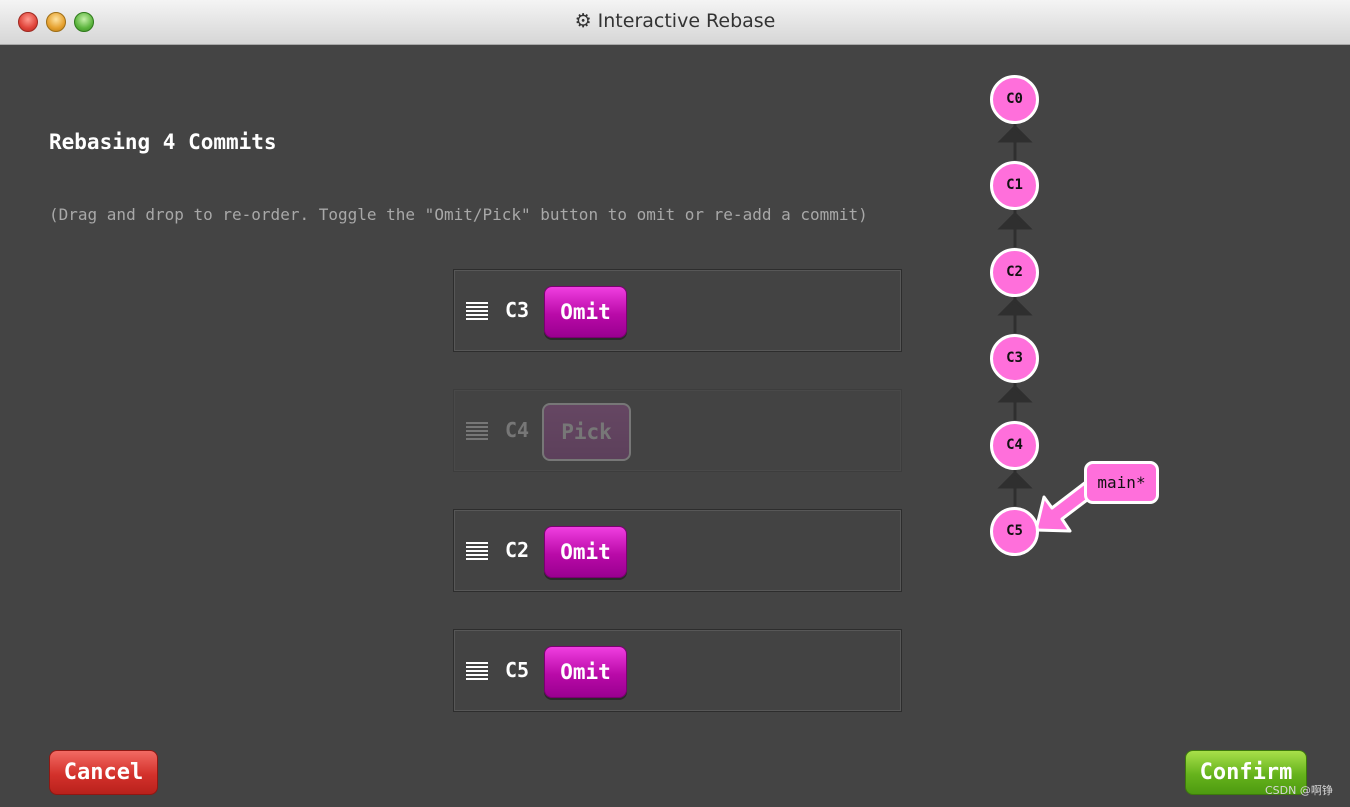 The width and height of the screenshot is (1350, 807). What do you see at coordinates (1014, 185) in the screenshot?
I see `graph-node-c1: C1` at bounding box center [1014, 185].